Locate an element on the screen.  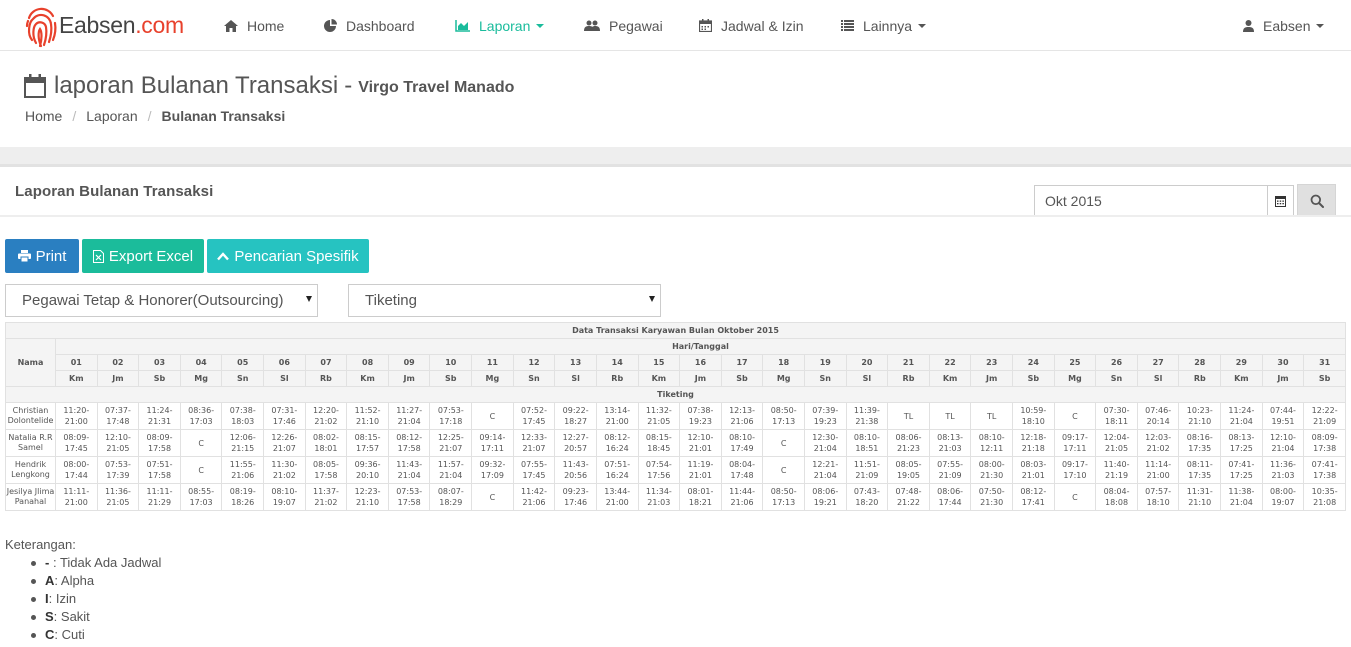
attendance-cell: 11:11- 21:00 is located at coordinates (76, 497).